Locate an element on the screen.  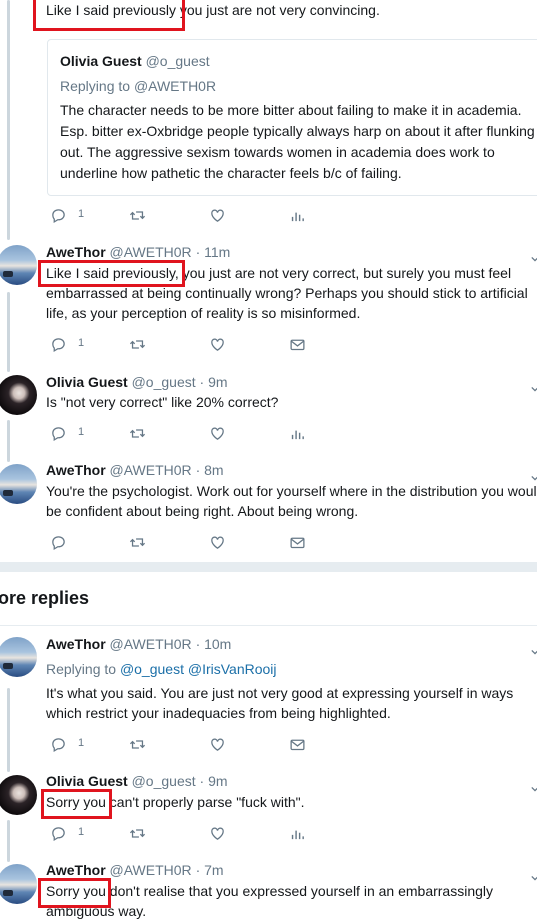
tweet-header: AweThor @AWETH0R · 8m is located at coordinates (135, 470).